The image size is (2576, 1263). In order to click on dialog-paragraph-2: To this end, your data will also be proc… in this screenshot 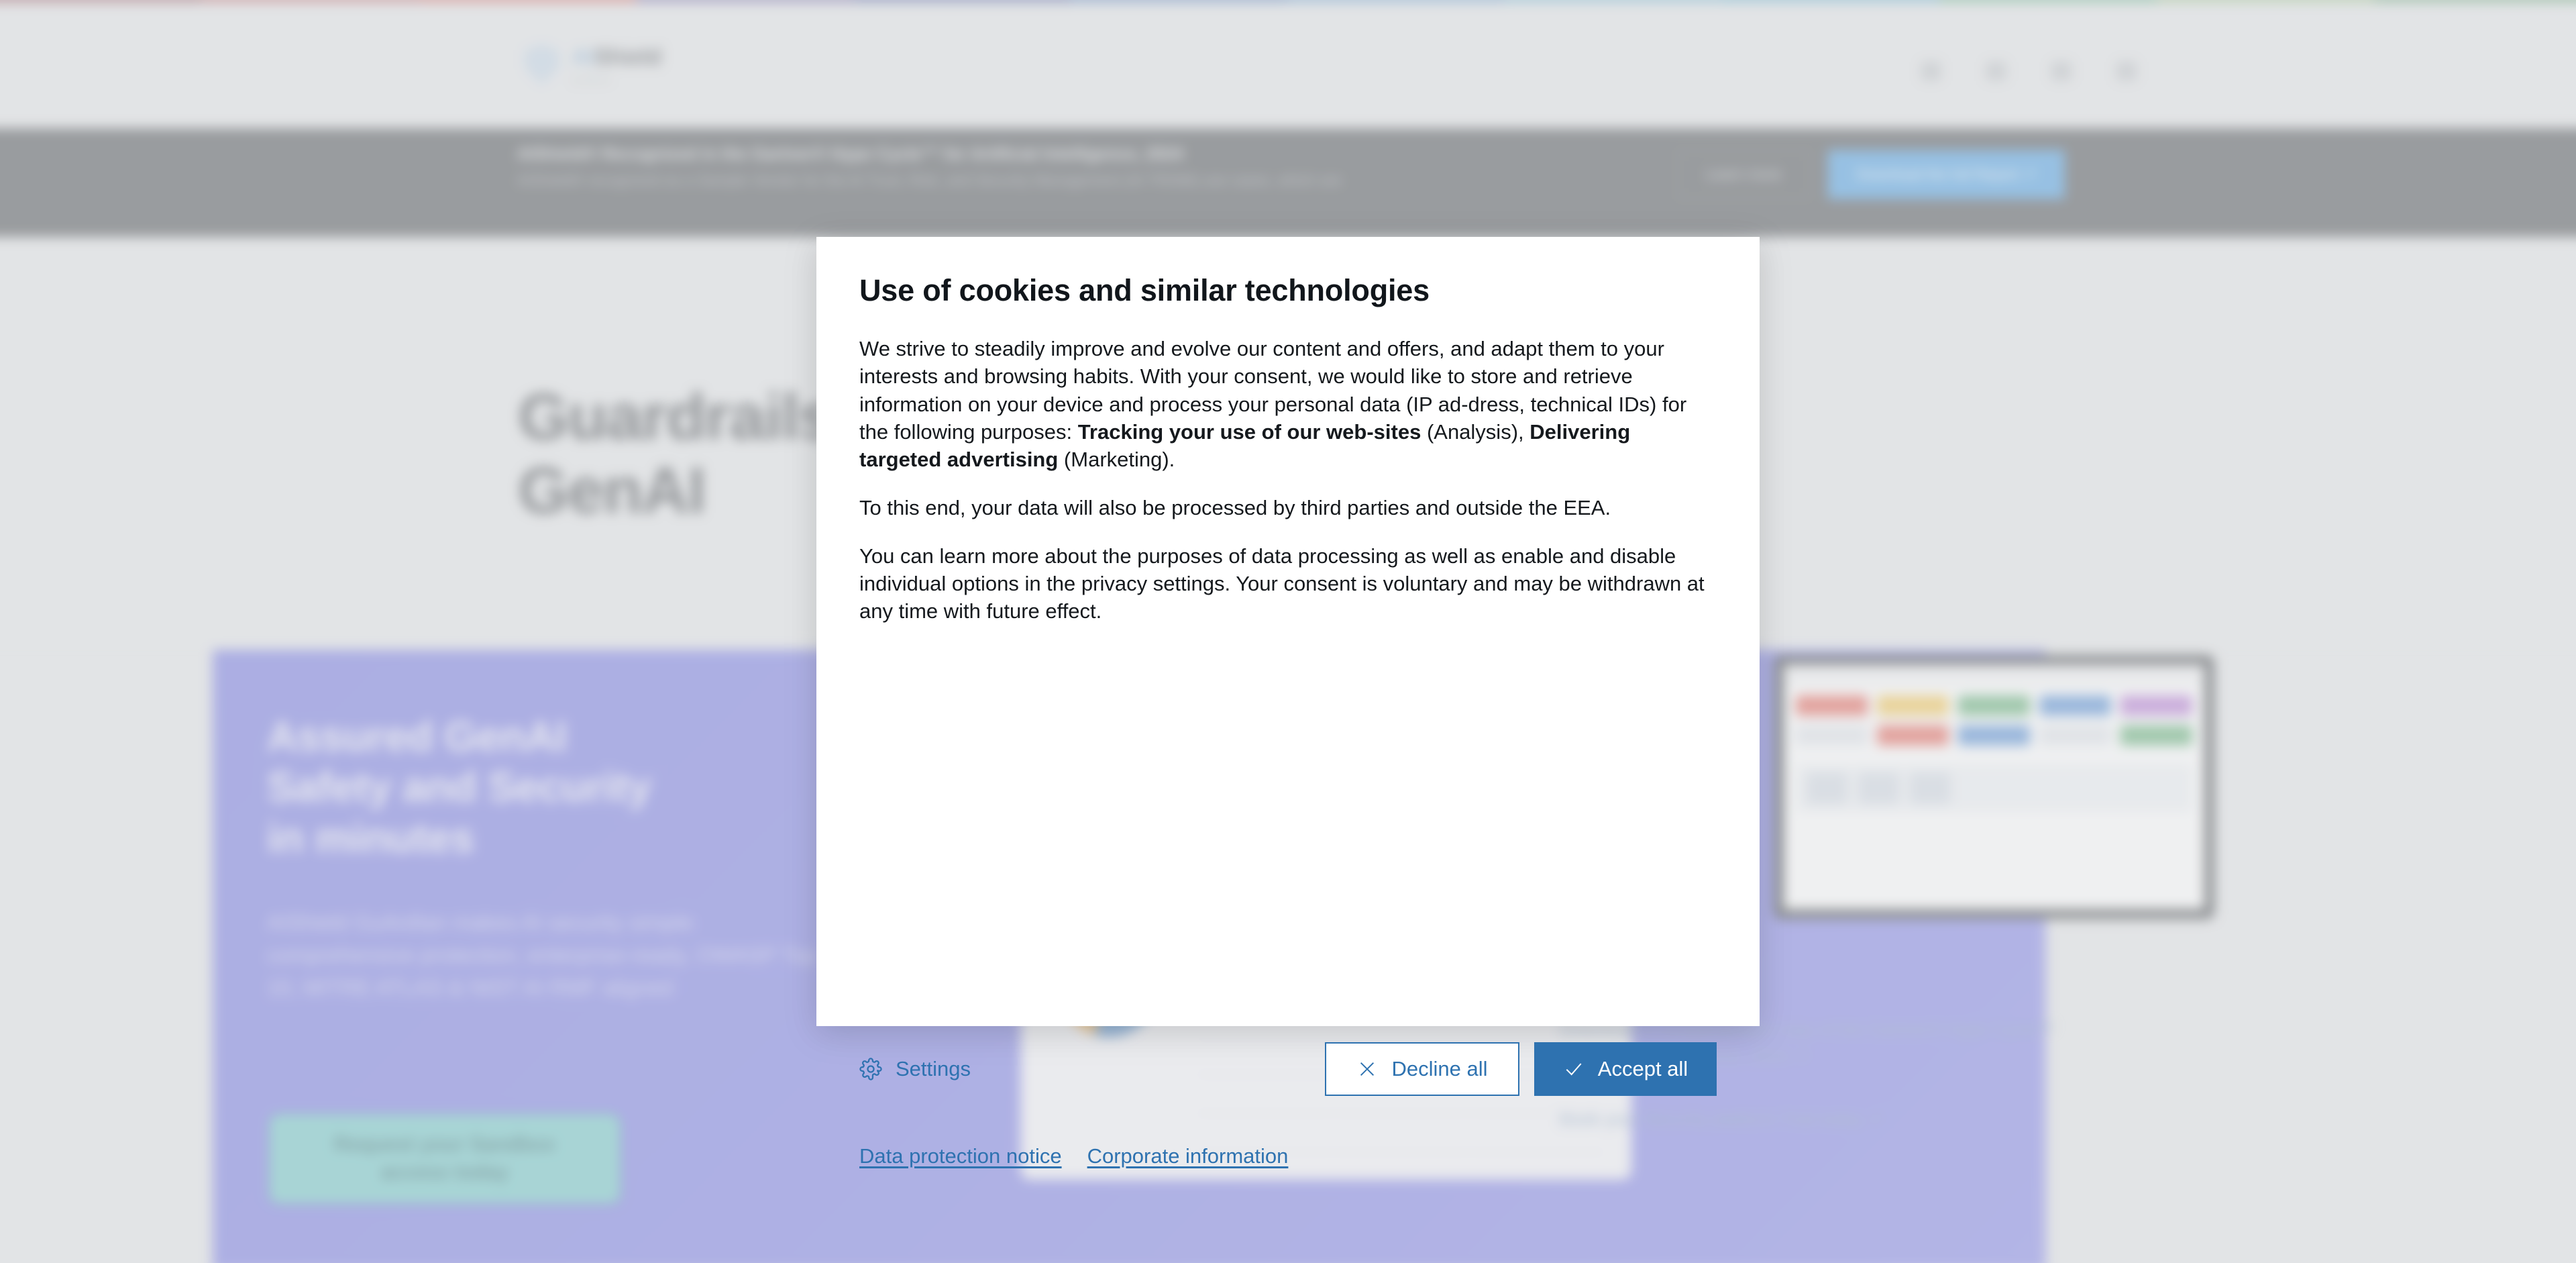, I will do `click(1235, 508)`.